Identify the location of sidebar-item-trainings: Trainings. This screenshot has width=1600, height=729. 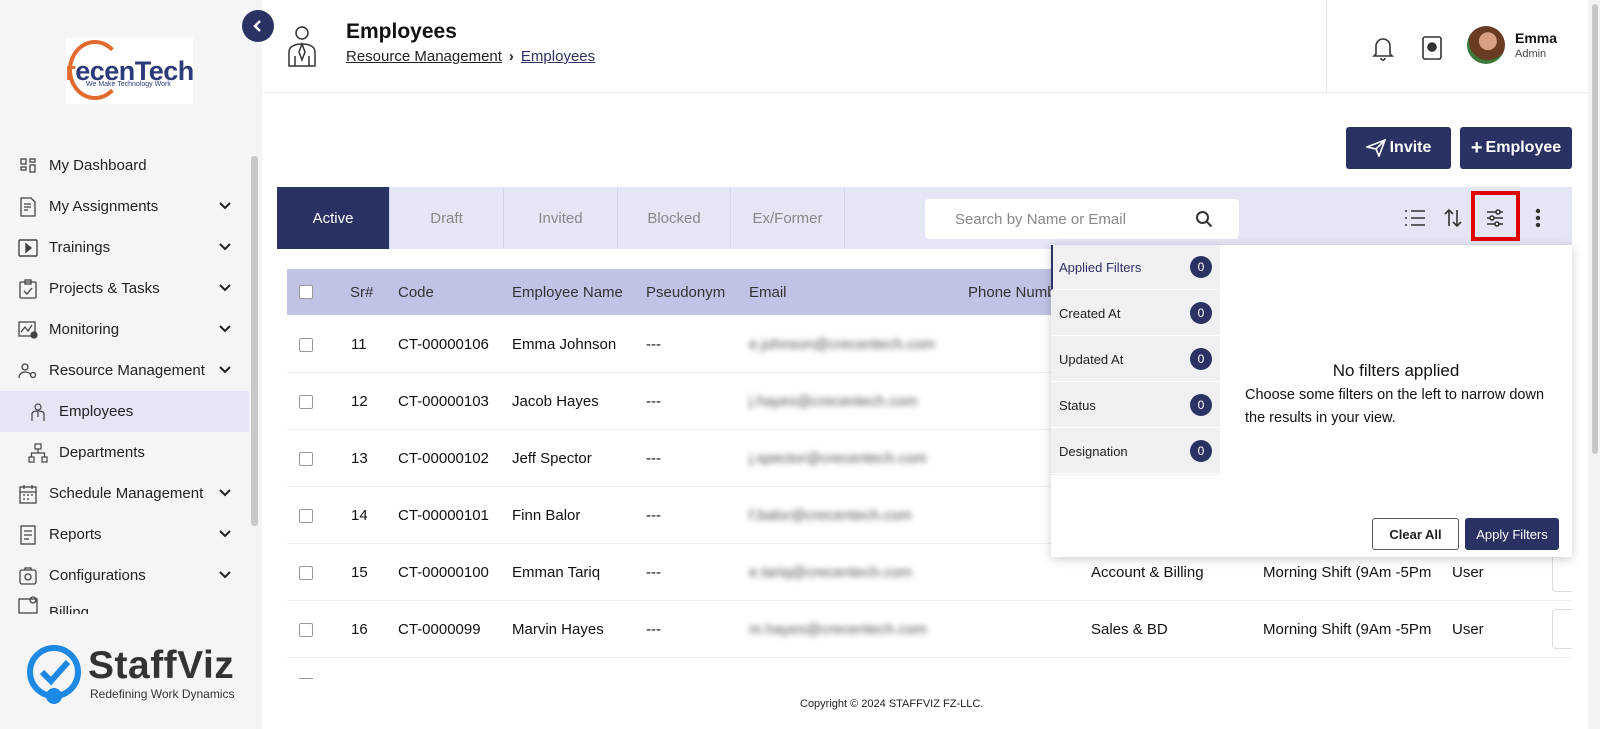
(124, 247).